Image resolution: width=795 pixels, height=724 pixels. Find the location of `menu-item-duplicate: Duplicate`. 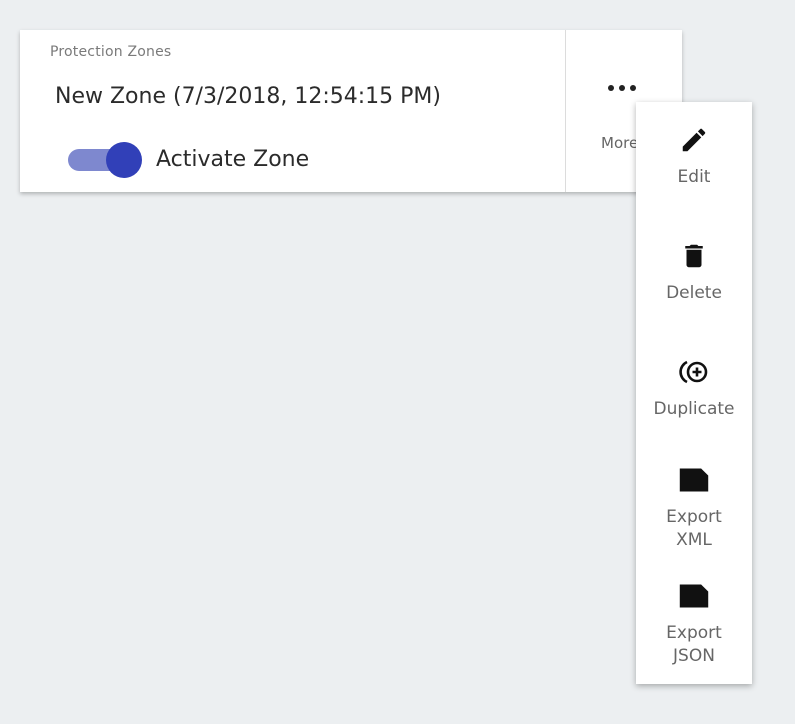

menu-item-duplicate: Duplicate is located at coordinates (694, 388).